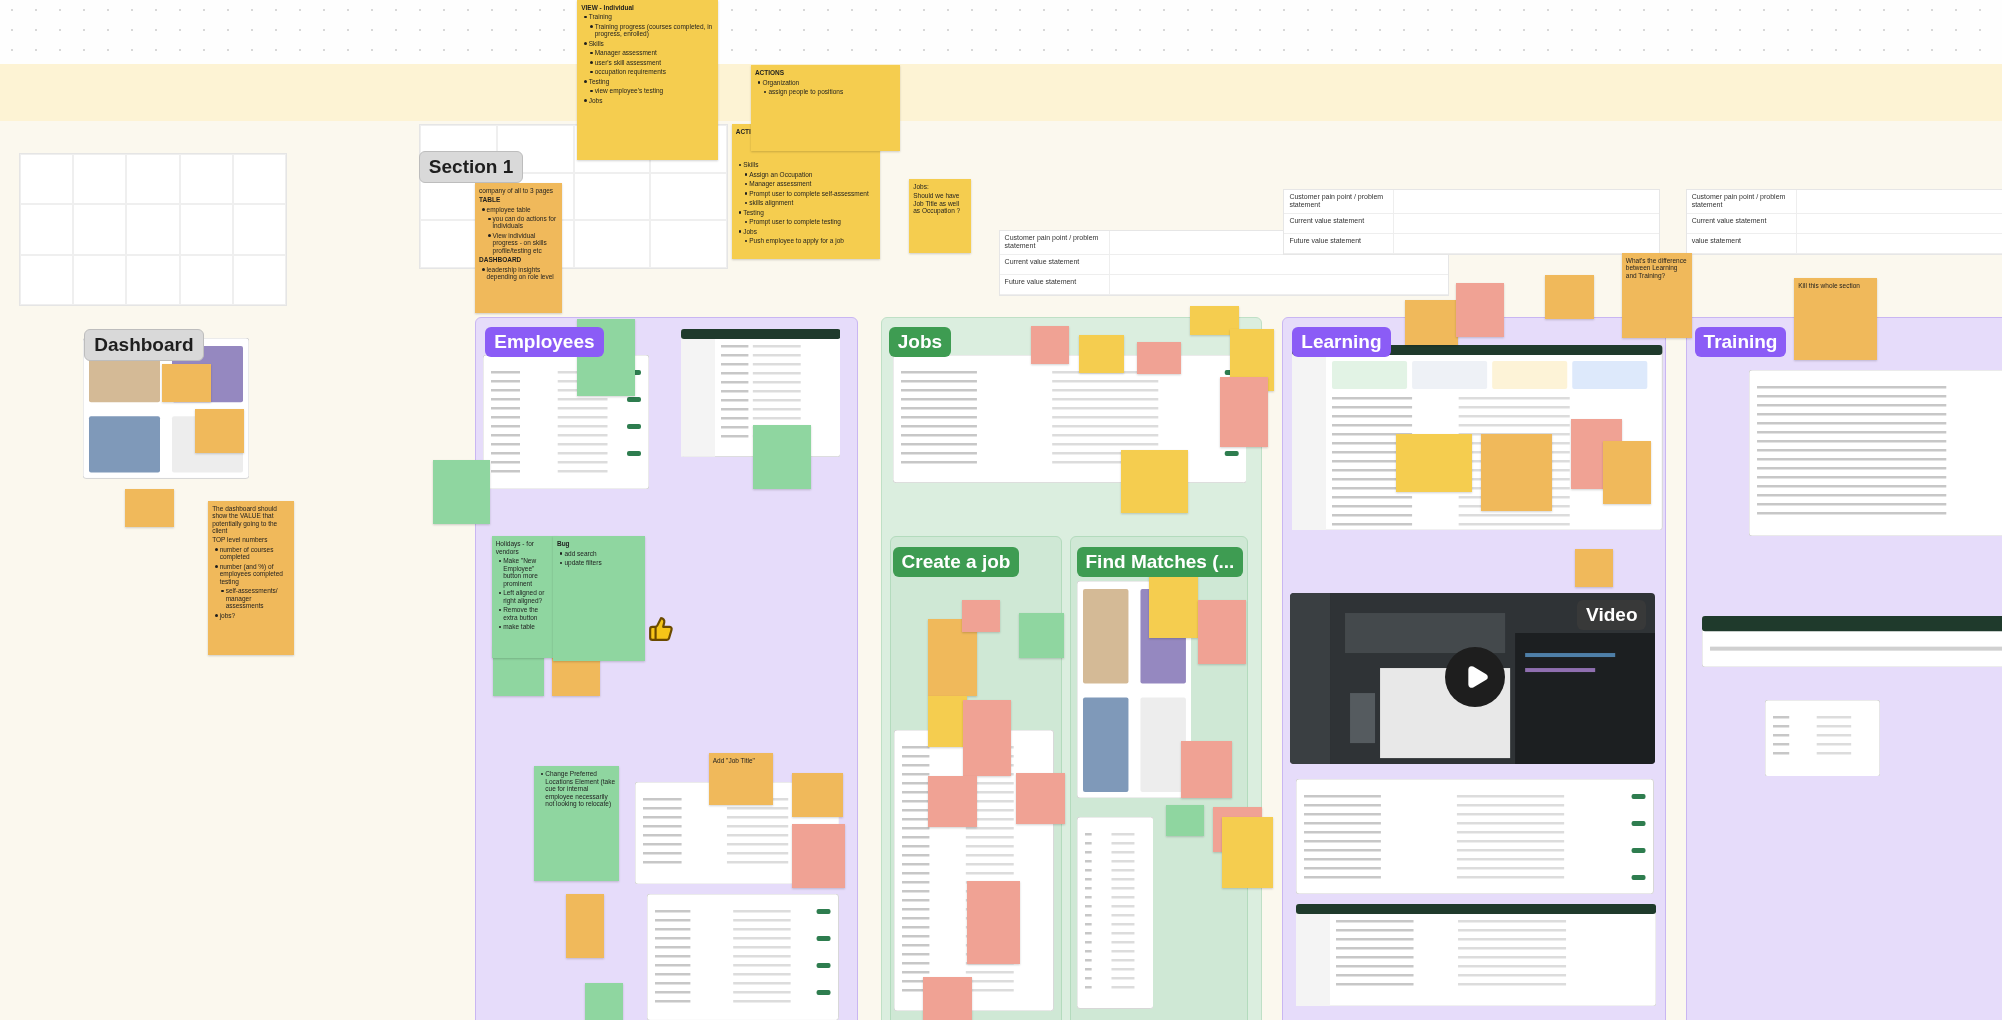 This screenshot has height=1020, width=2002. I want to click on section-label: Jobs, so click(920, 341).